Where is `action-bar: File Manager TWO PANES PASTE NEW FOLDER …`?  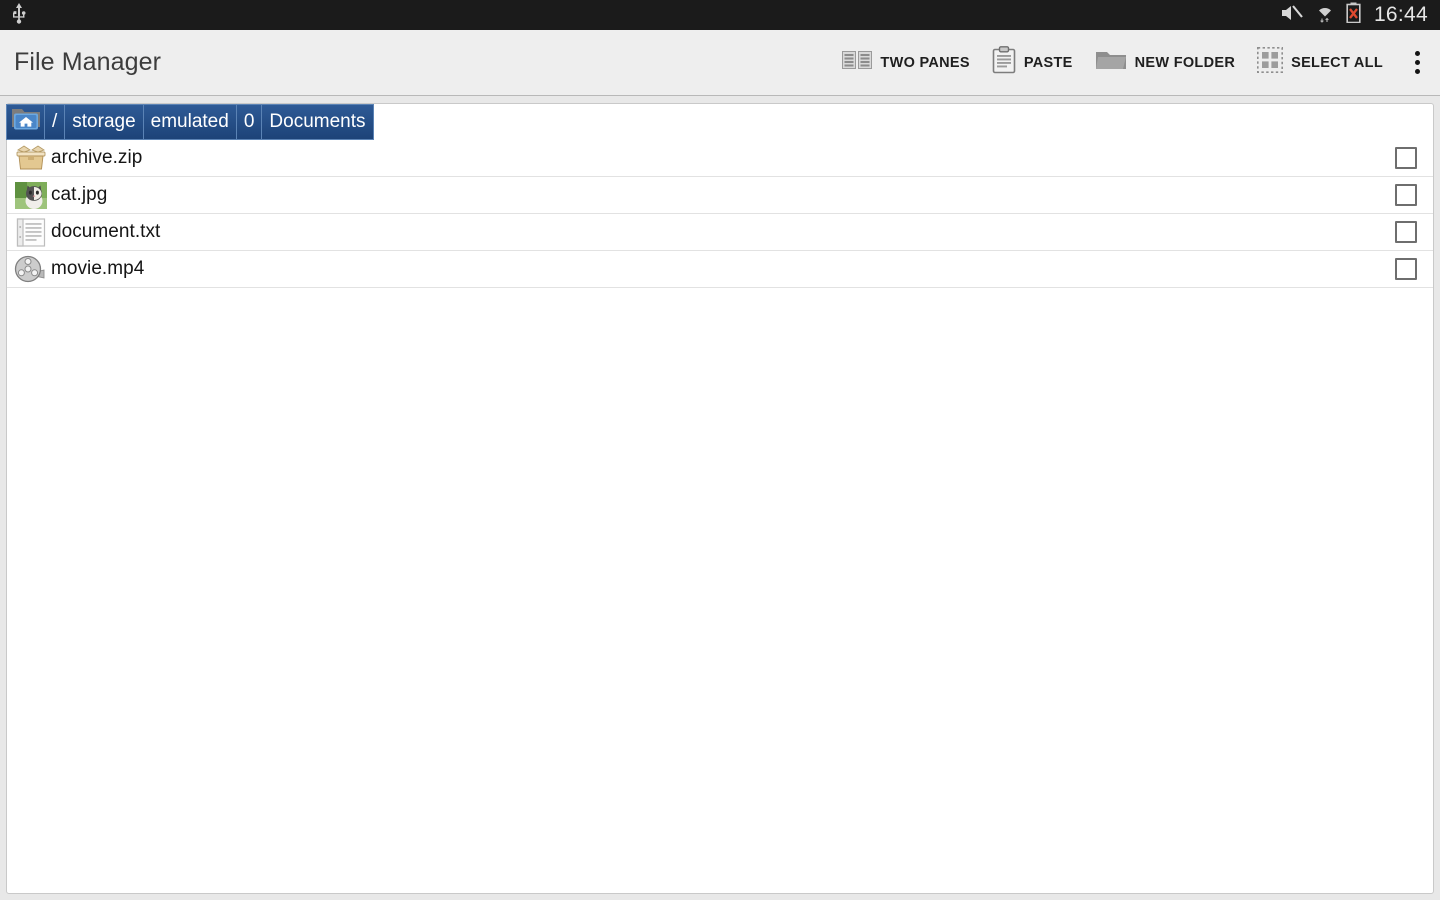
action-bar: File Manager TWO PANES PASTE NEW FOLDER … is located at coordinates (720, 63).